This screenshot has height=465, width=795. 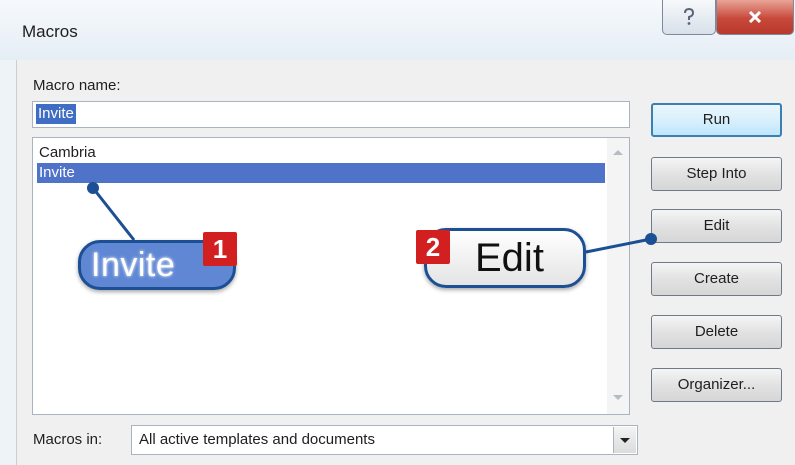 I want to click on callout-edit-text: Edit, so click(x=509, y=258).